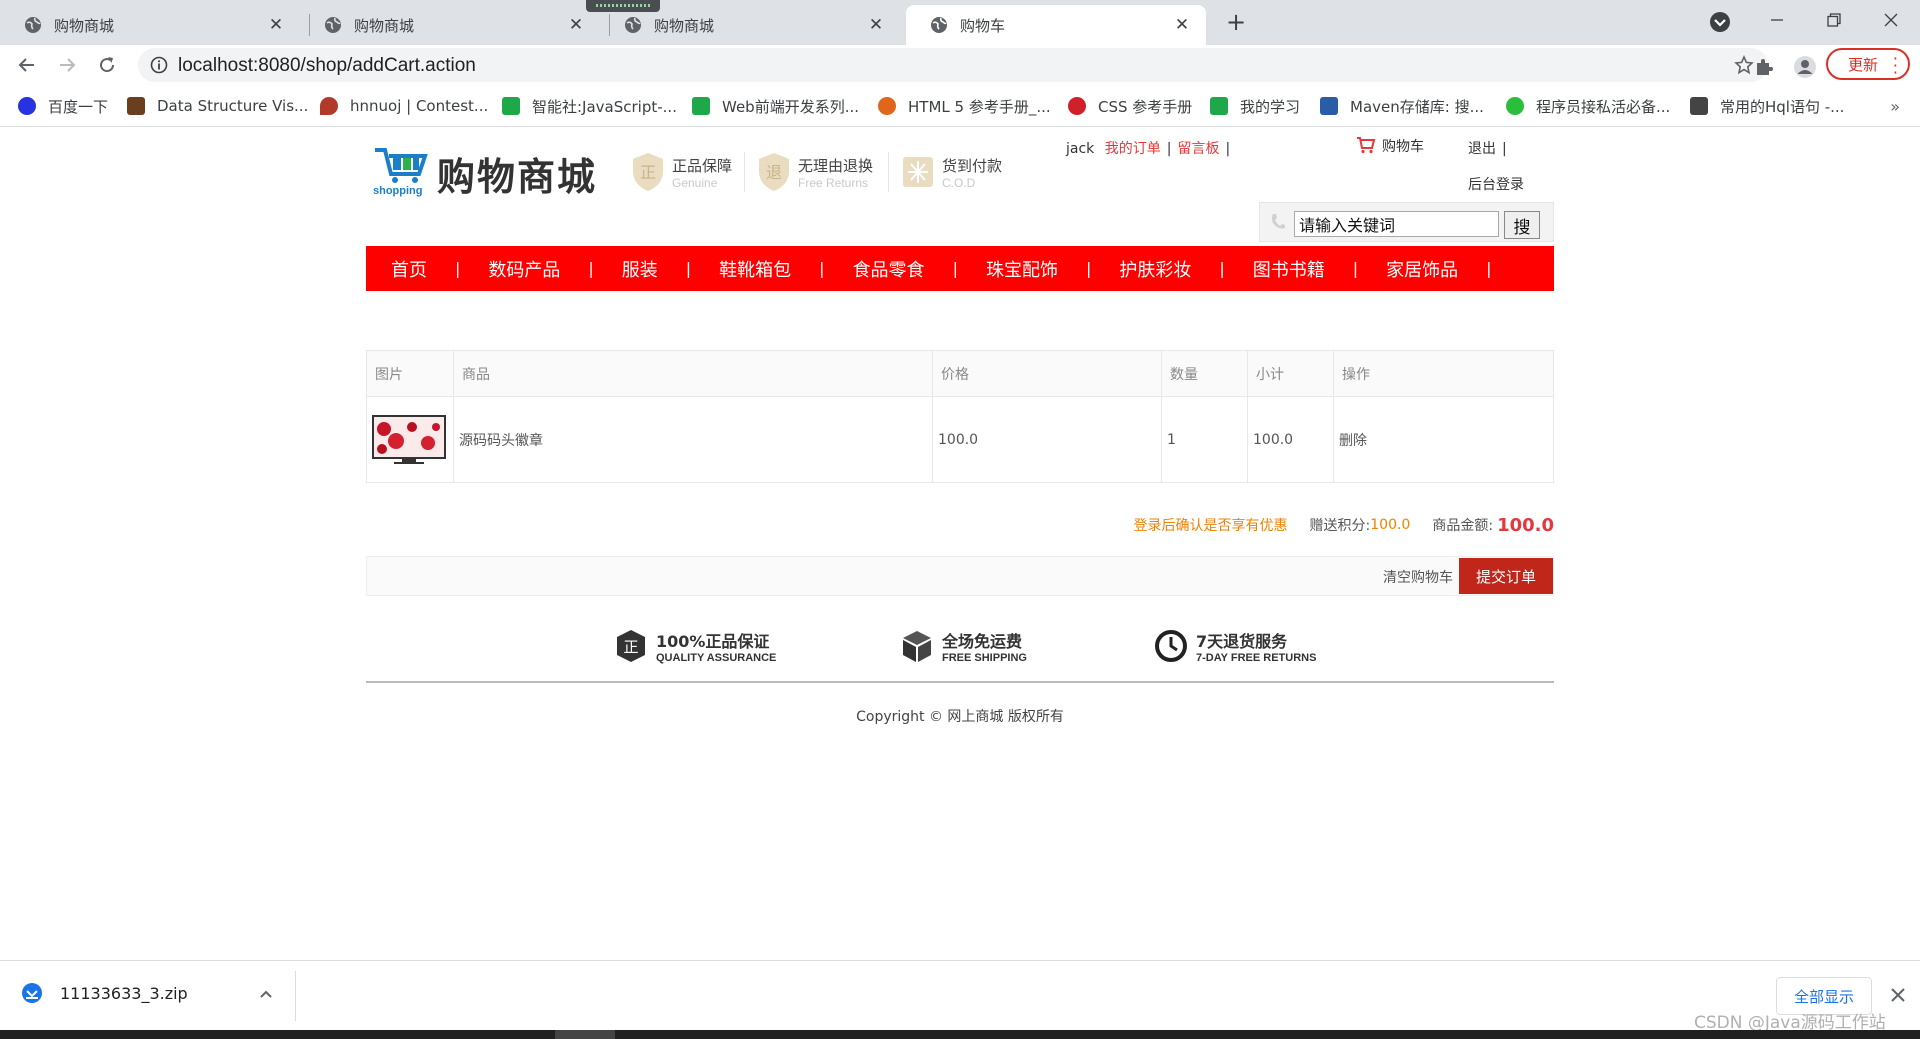 The width and height of the screenshot is (1920, 1039). What do you see at coordinates (960, 1034) in the screenshot?
I see `taskbar-strip` at bounding box center [960, 1034].